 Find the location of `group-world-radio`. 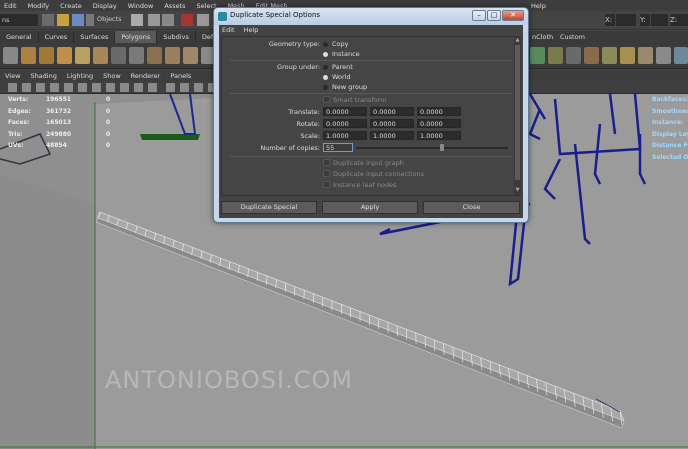

group-world-radio is located at coordinates (325, 77).